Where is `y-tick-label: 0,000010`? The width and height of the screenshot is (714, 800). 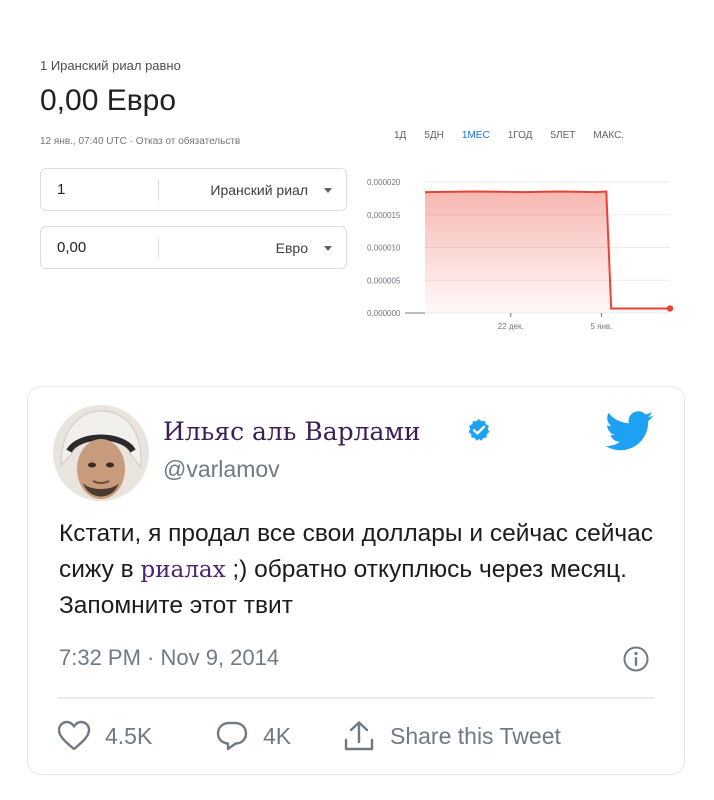 y-tick-label: 0,000010 is located at coordinates (384, 248).